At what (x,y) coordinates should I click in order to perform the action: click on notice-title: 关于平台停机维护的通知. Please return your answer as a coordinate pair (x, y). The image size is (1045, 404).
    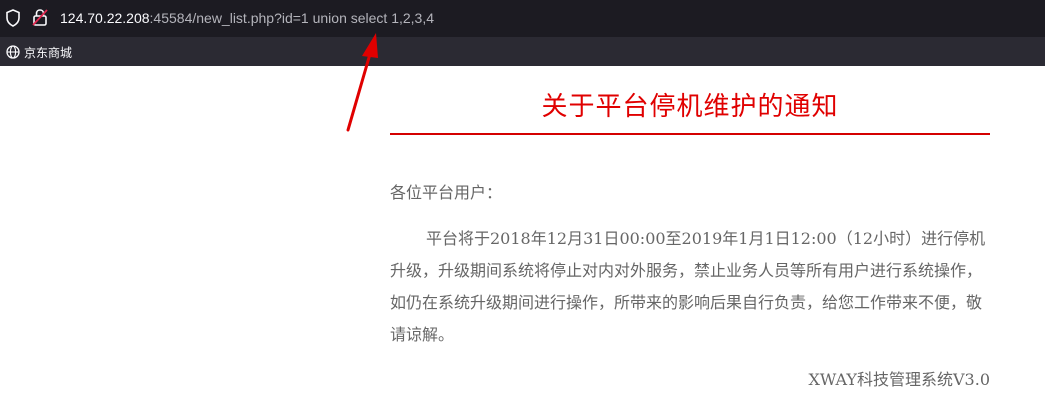
    Looking at the image, I should click on (690, 107).